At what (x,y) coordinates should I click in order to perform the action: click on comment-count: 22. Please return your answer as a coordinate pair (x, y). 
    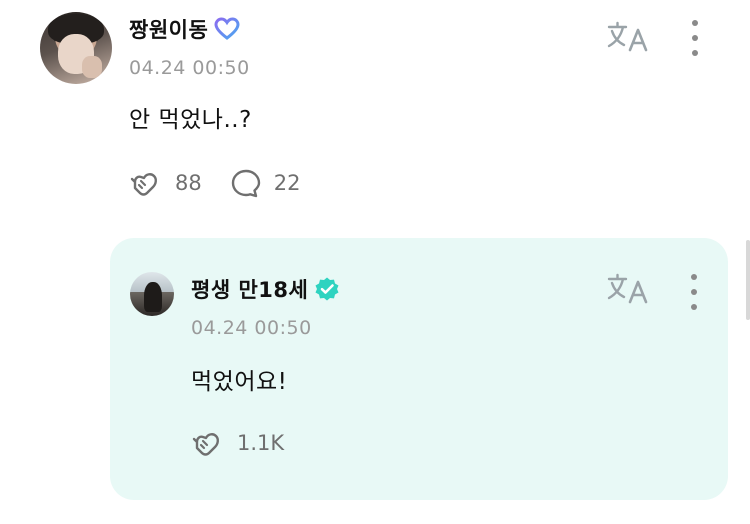
    Looking at the image, I should click on (287, 183).